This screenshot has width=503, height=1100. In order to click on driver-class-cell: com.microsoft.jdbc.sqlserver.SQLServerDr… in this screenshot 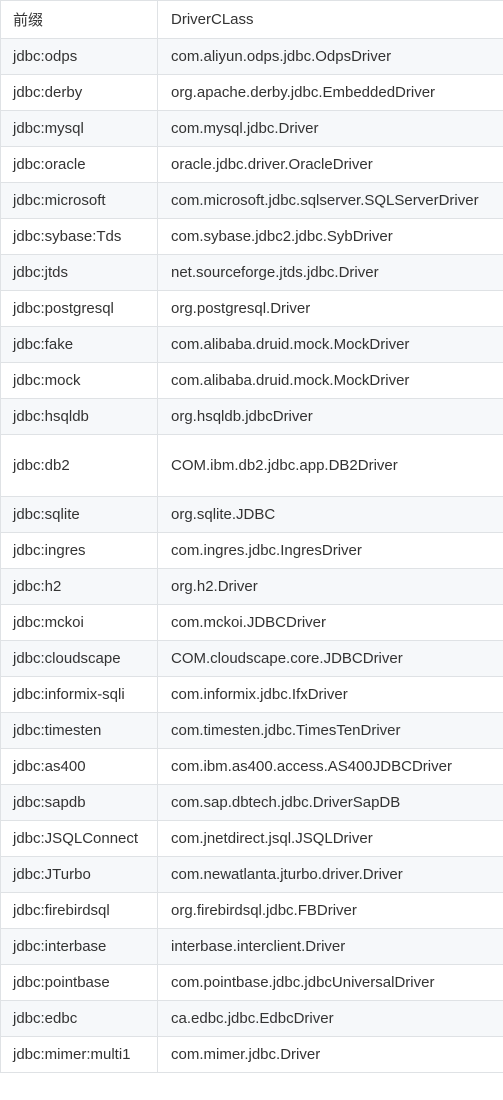, I will do `click(330, 200)`.